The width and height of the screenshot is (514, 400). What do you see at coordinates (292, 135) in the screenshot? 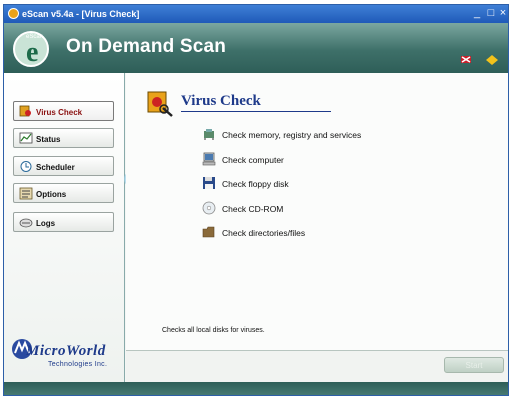
I see `option-label: Check memory, registry and services` at bounding box center [292, 135].